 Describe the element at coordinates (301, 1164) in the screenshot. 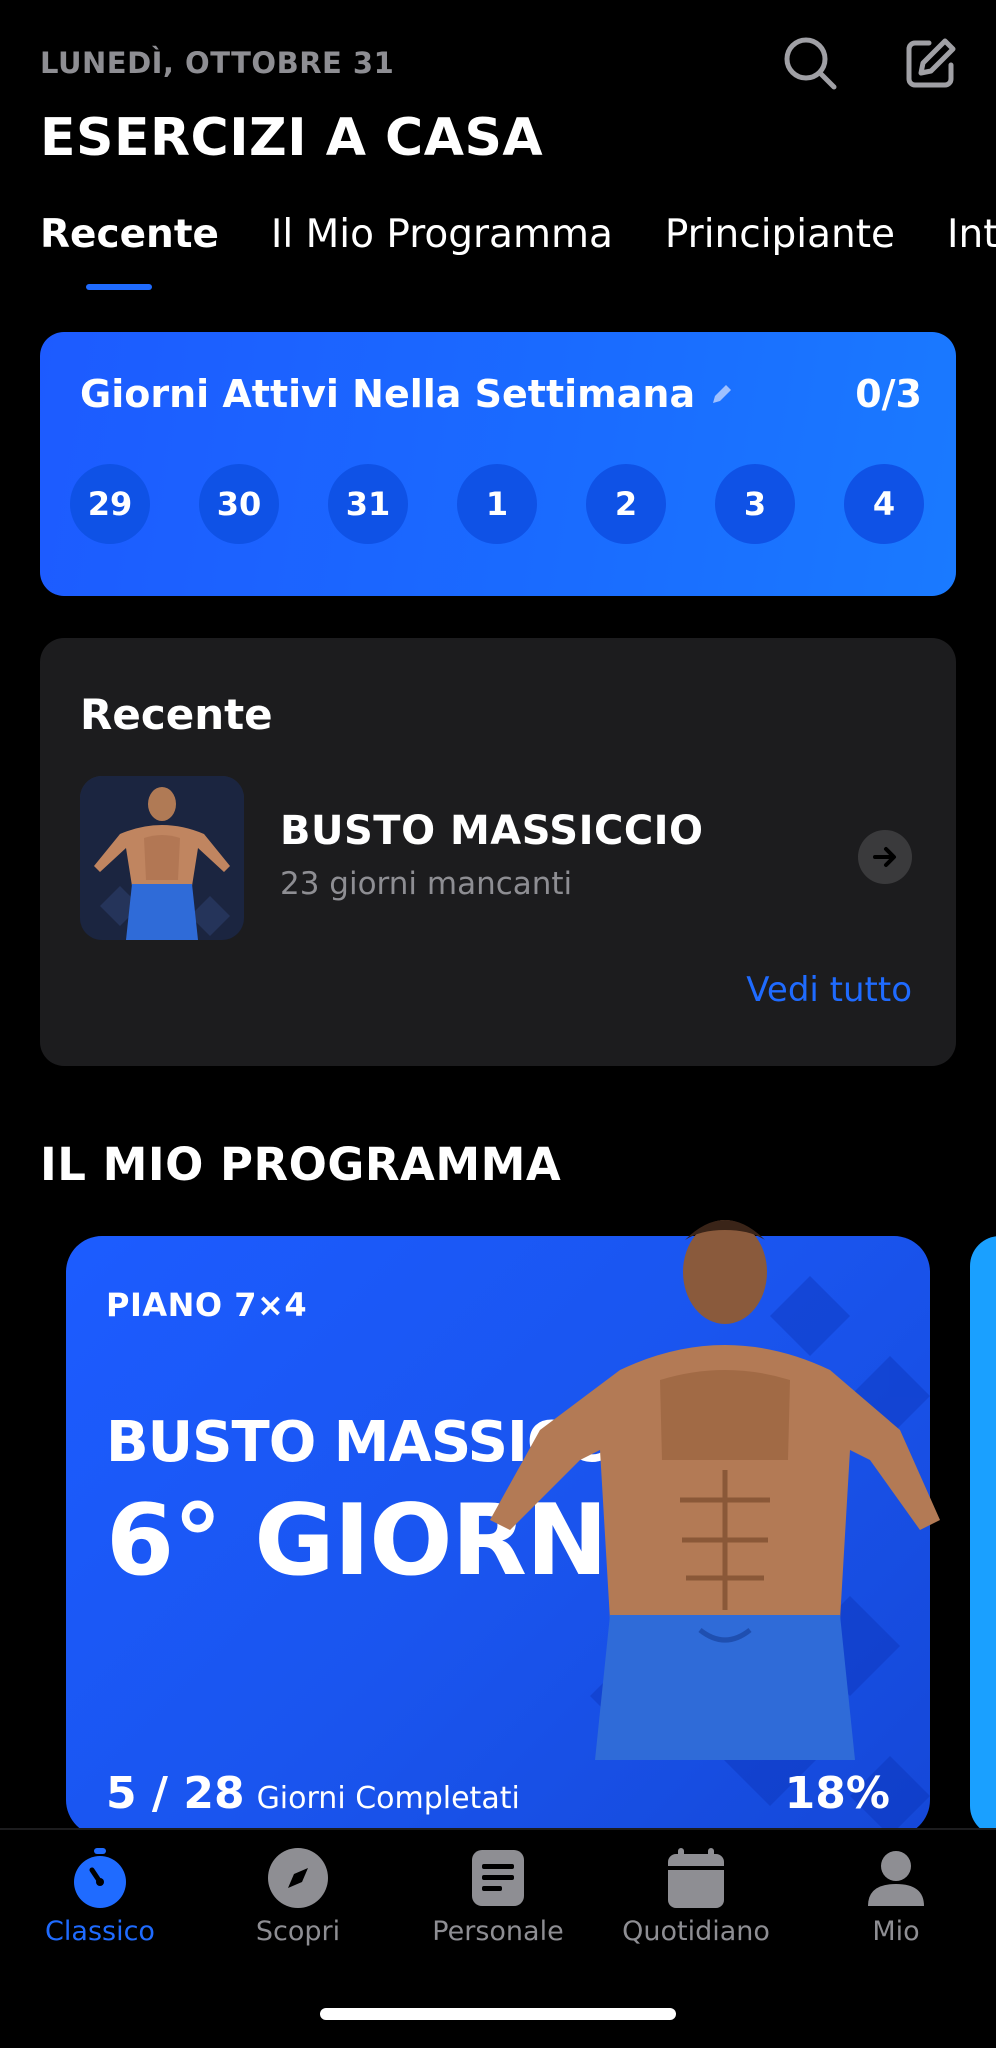

I see `program-section-title: IL MIO PROGRAMMA` at that location.